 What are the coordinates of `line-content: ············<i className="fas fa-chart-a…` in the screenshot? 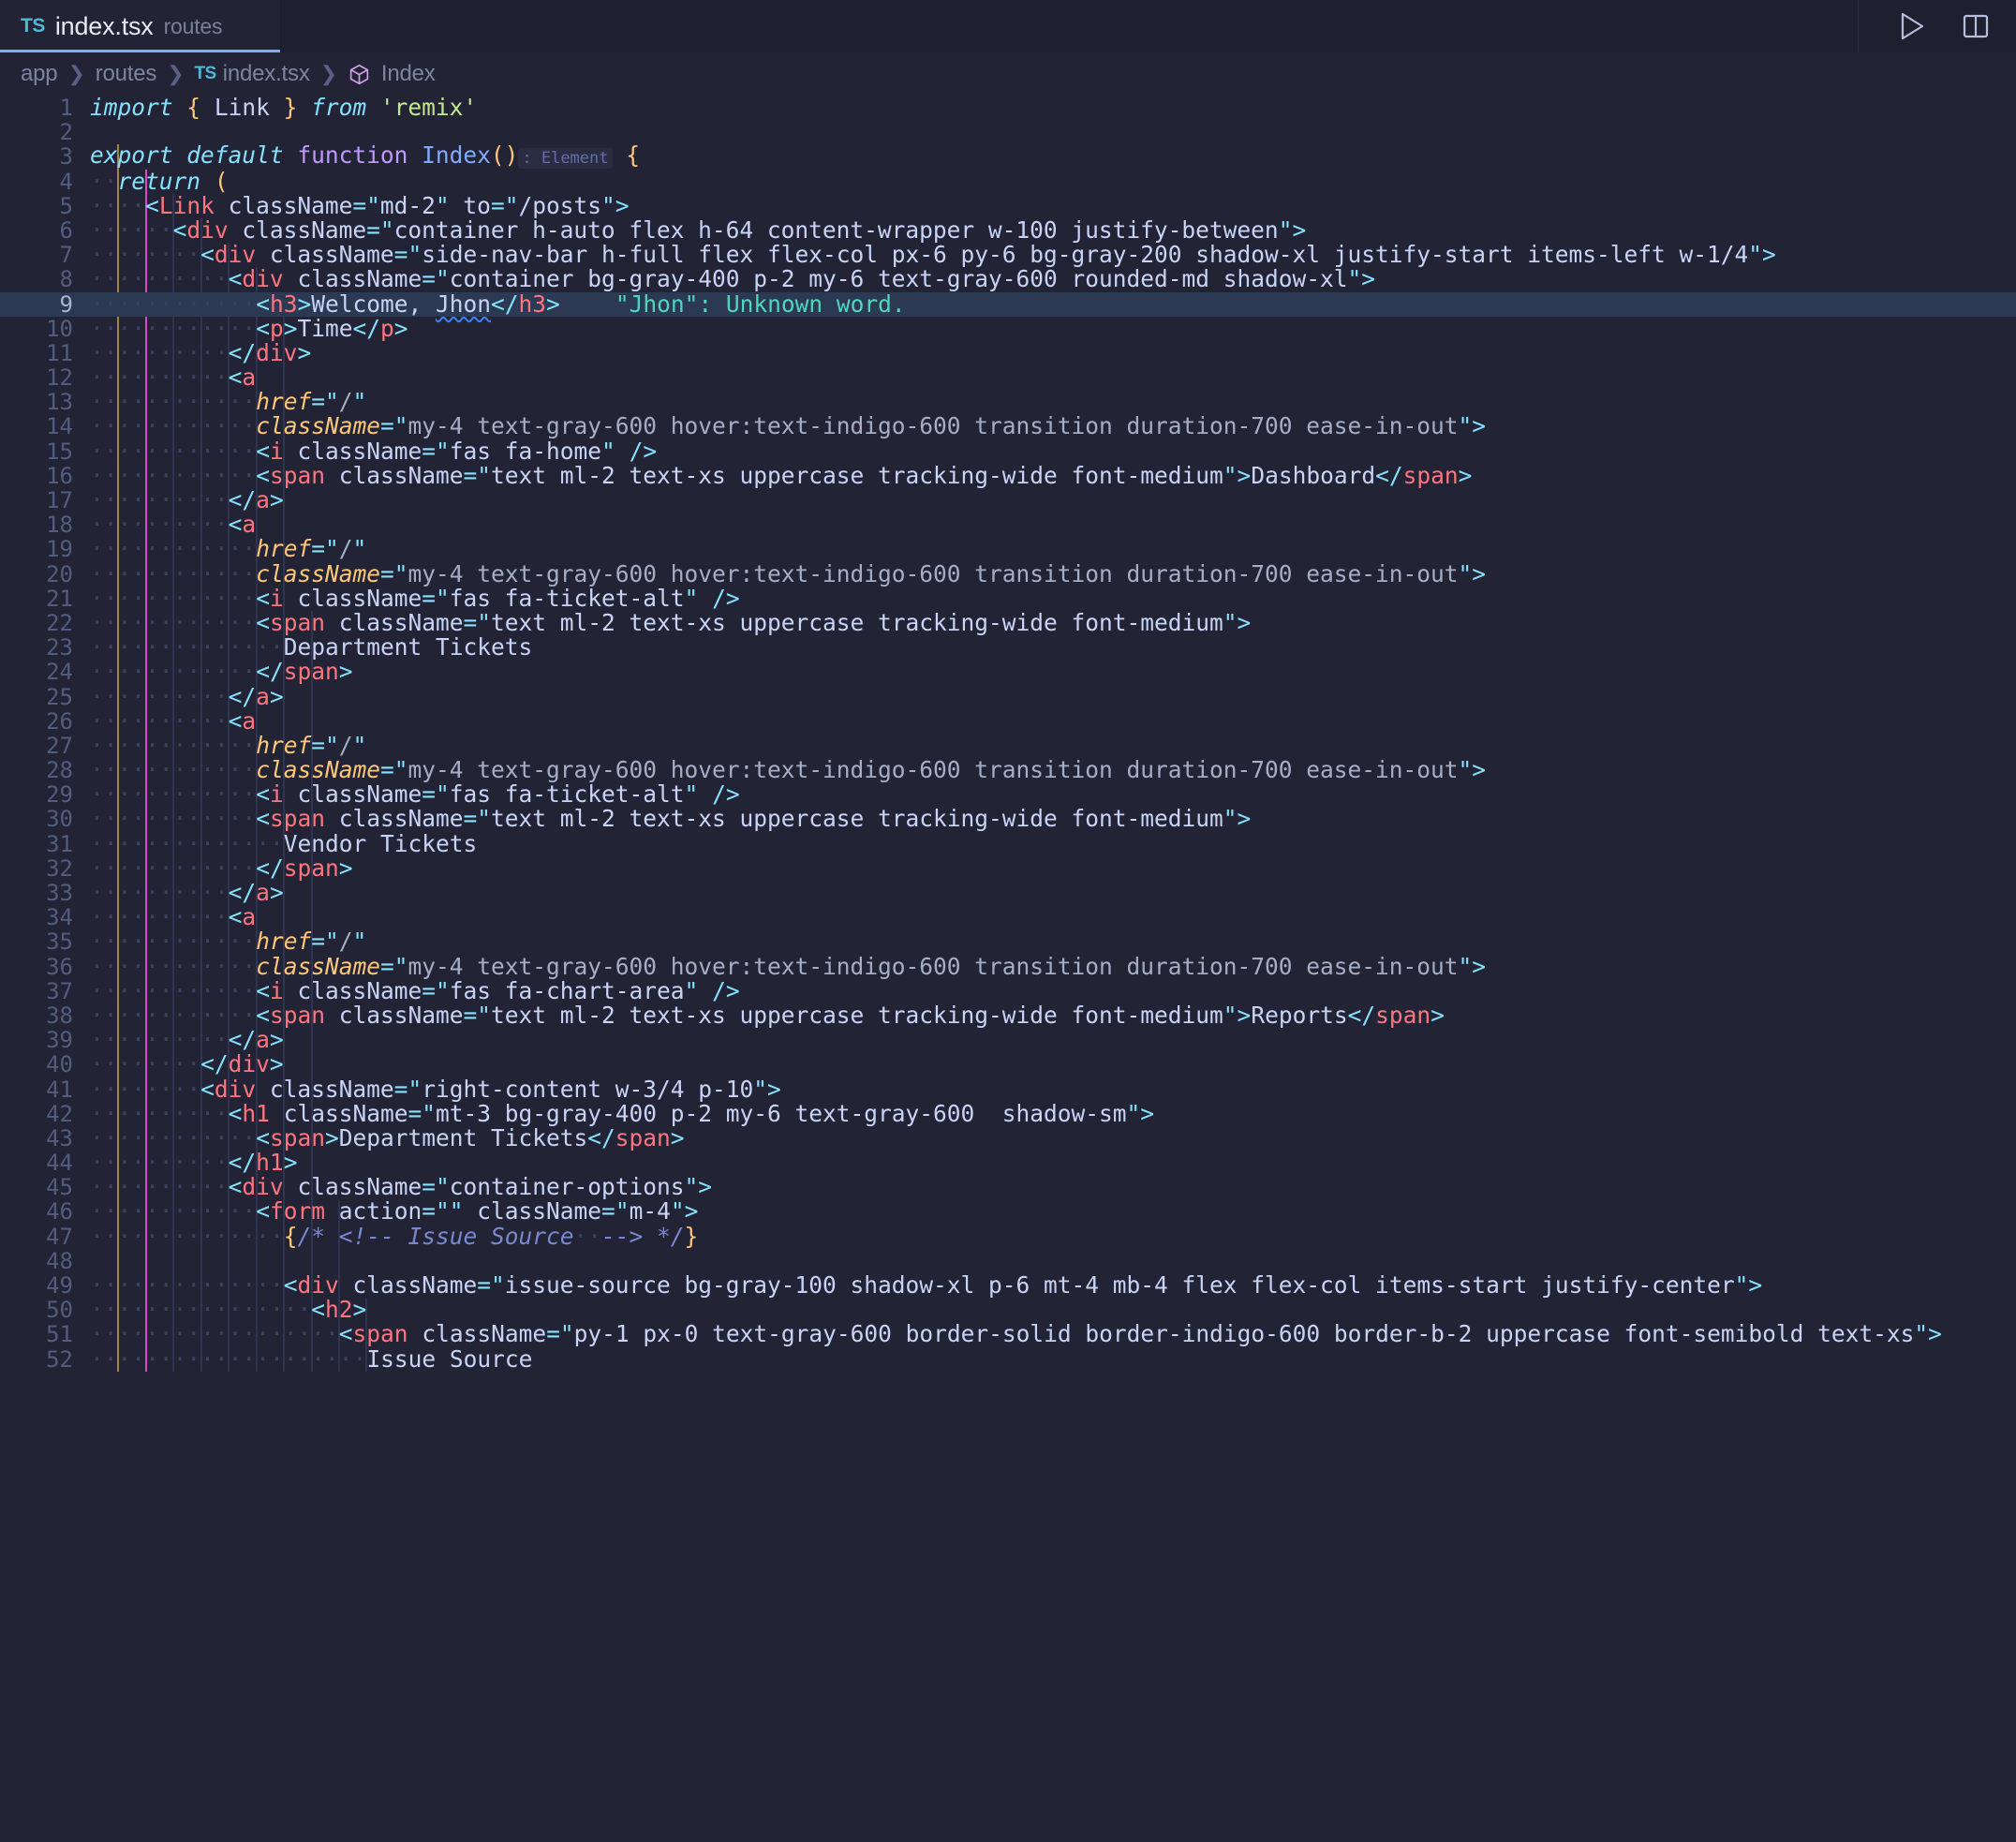 It's located at (1044, 990).